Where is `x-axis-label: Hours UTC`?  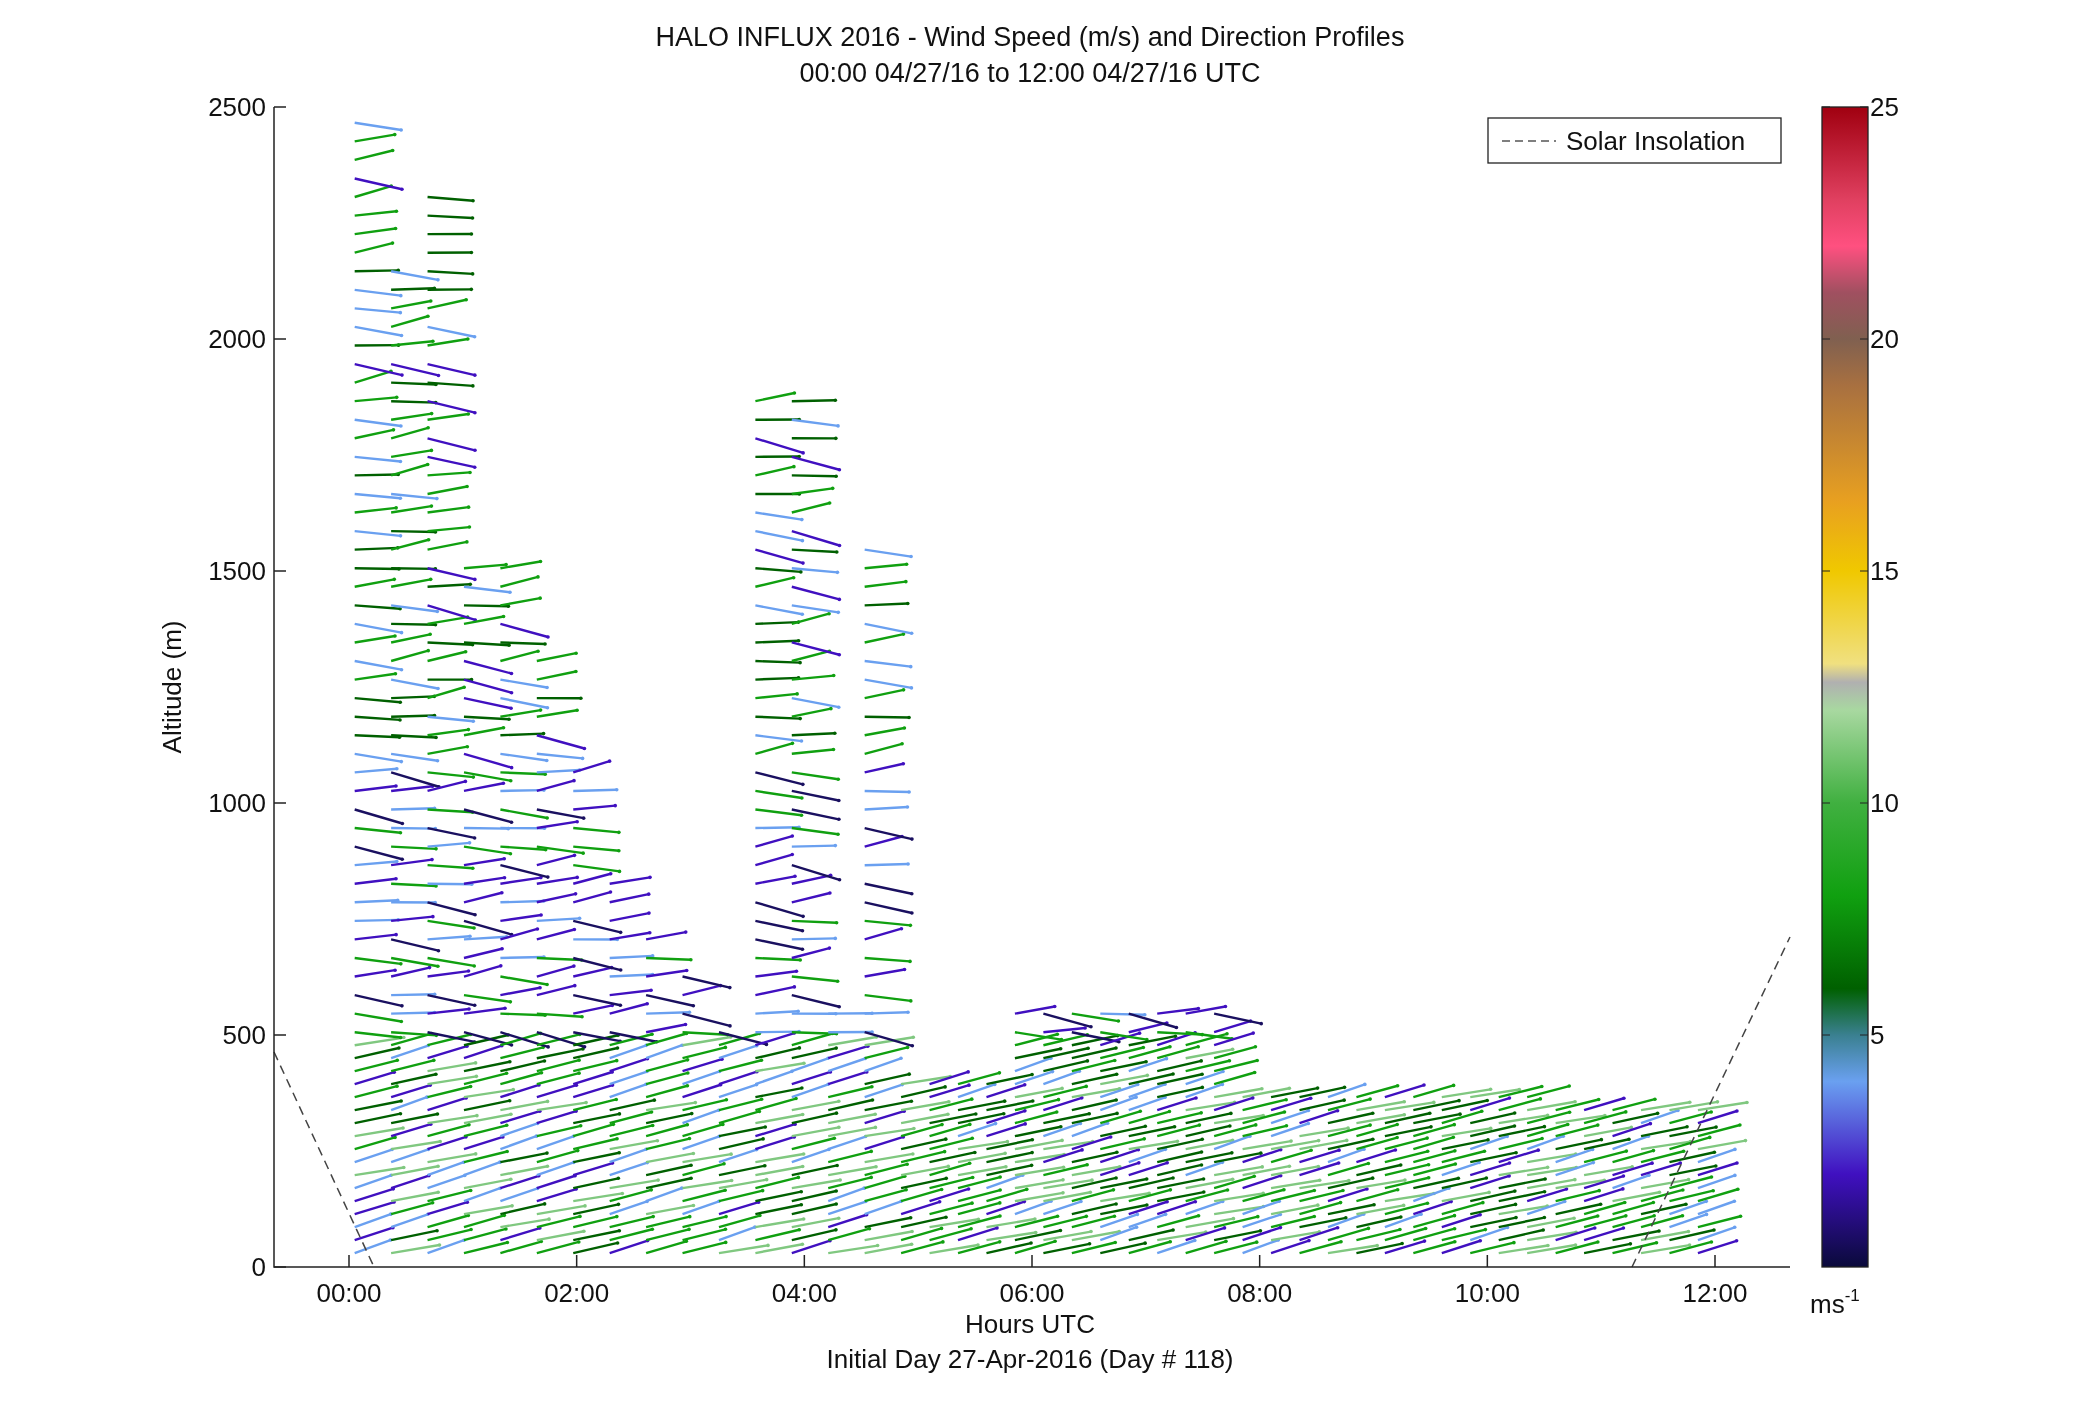
x-axis-label: Hours UTC is located at coordinates (1030, 1324).